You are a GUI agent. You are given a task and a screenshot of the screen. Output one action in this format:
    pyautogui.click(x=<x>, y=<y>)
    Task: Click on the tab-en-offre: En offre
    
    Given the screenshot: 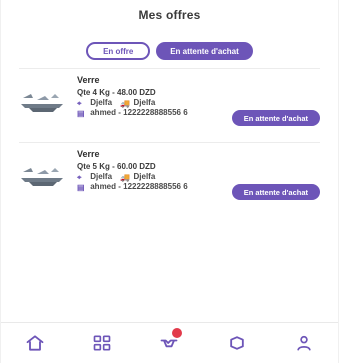 What is the action you would take?
    pyautogui.click(x=118, y=51)
    